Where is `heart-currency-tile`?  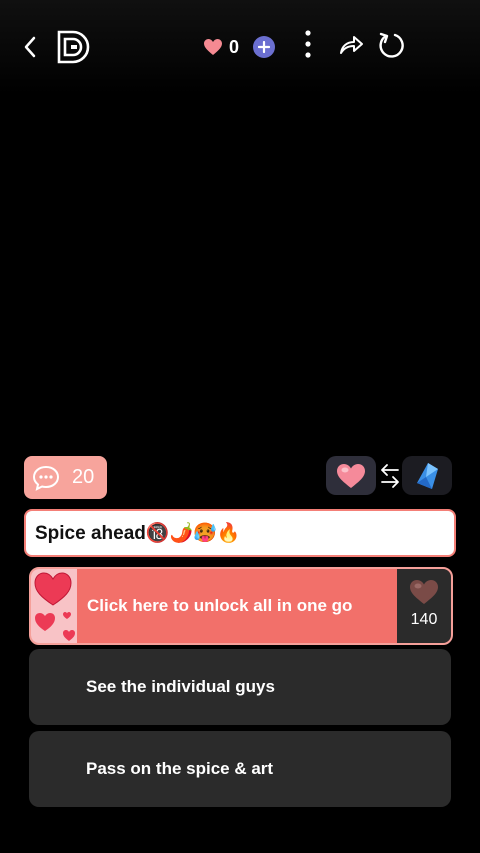 heart-currency-tile is located at coordinates (351, 475).